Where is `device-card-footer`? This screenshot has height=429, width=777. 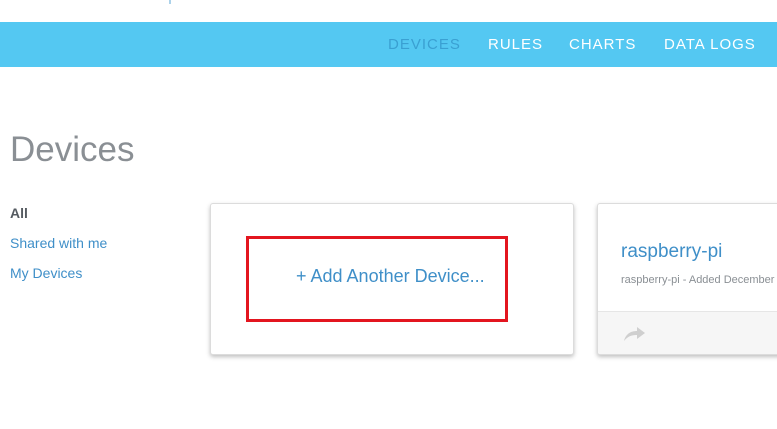
device-card-footer is located at coordinates (687, 332).